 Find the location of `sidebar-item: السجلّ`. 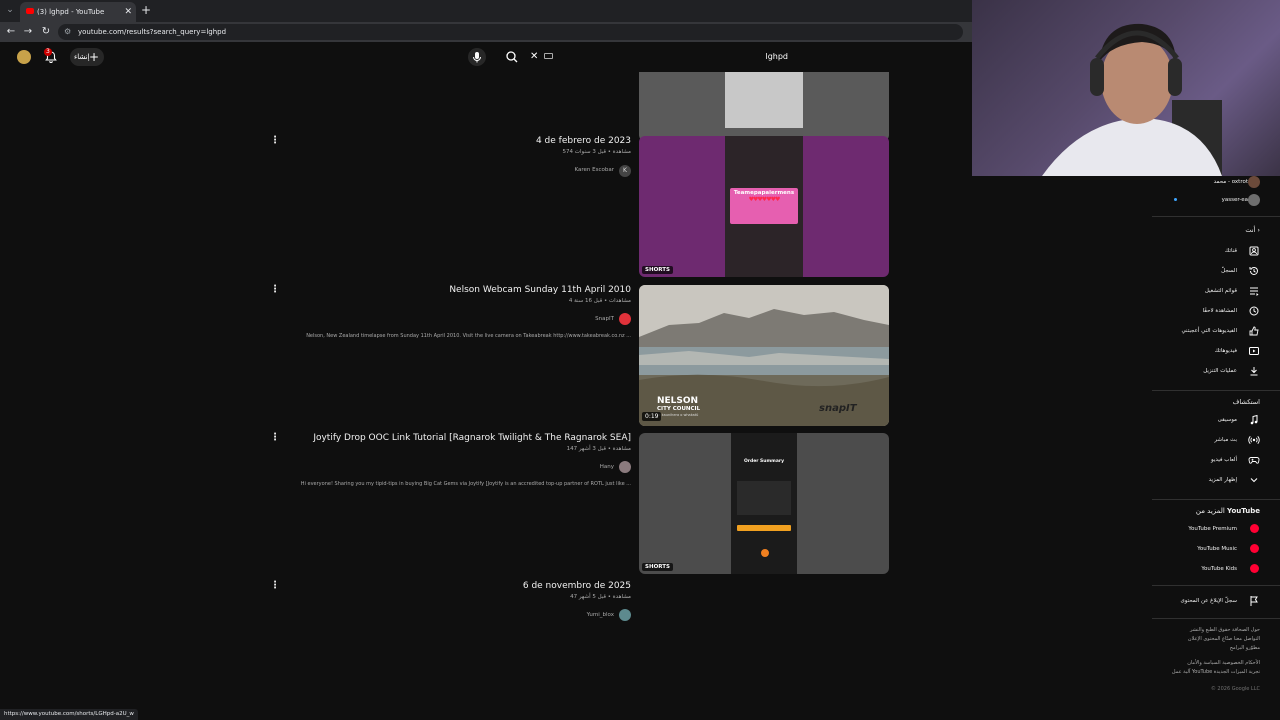

sidebar-item: السجلّ is located at coordinates (1216, 271).